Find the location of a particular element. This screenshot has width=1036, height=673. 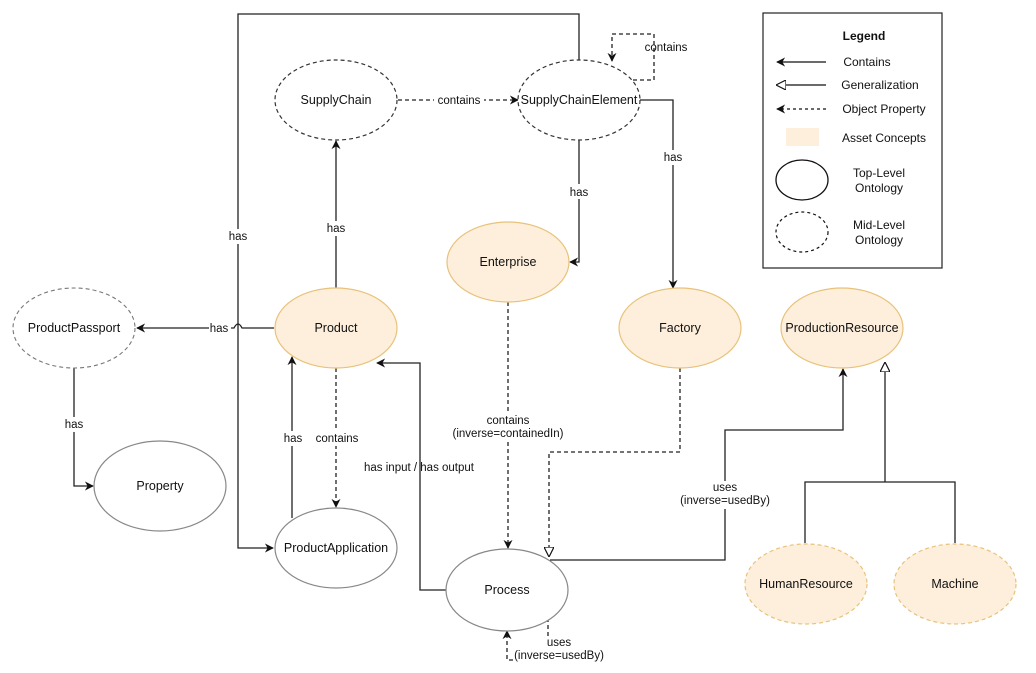

legend-label: Contains is located at coordinates (866, 62).